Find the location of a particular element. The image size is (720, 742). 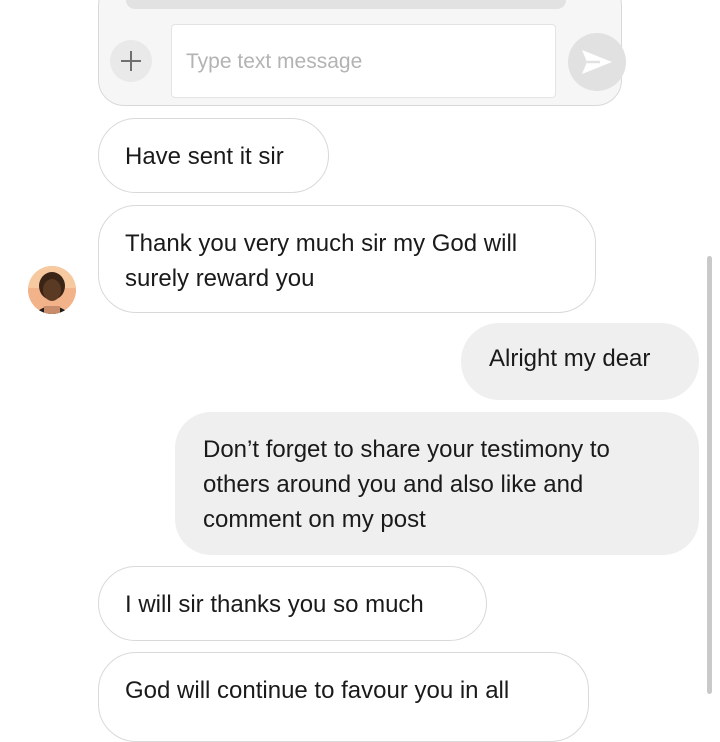

scrollbar is located at coordinates (709, 475).